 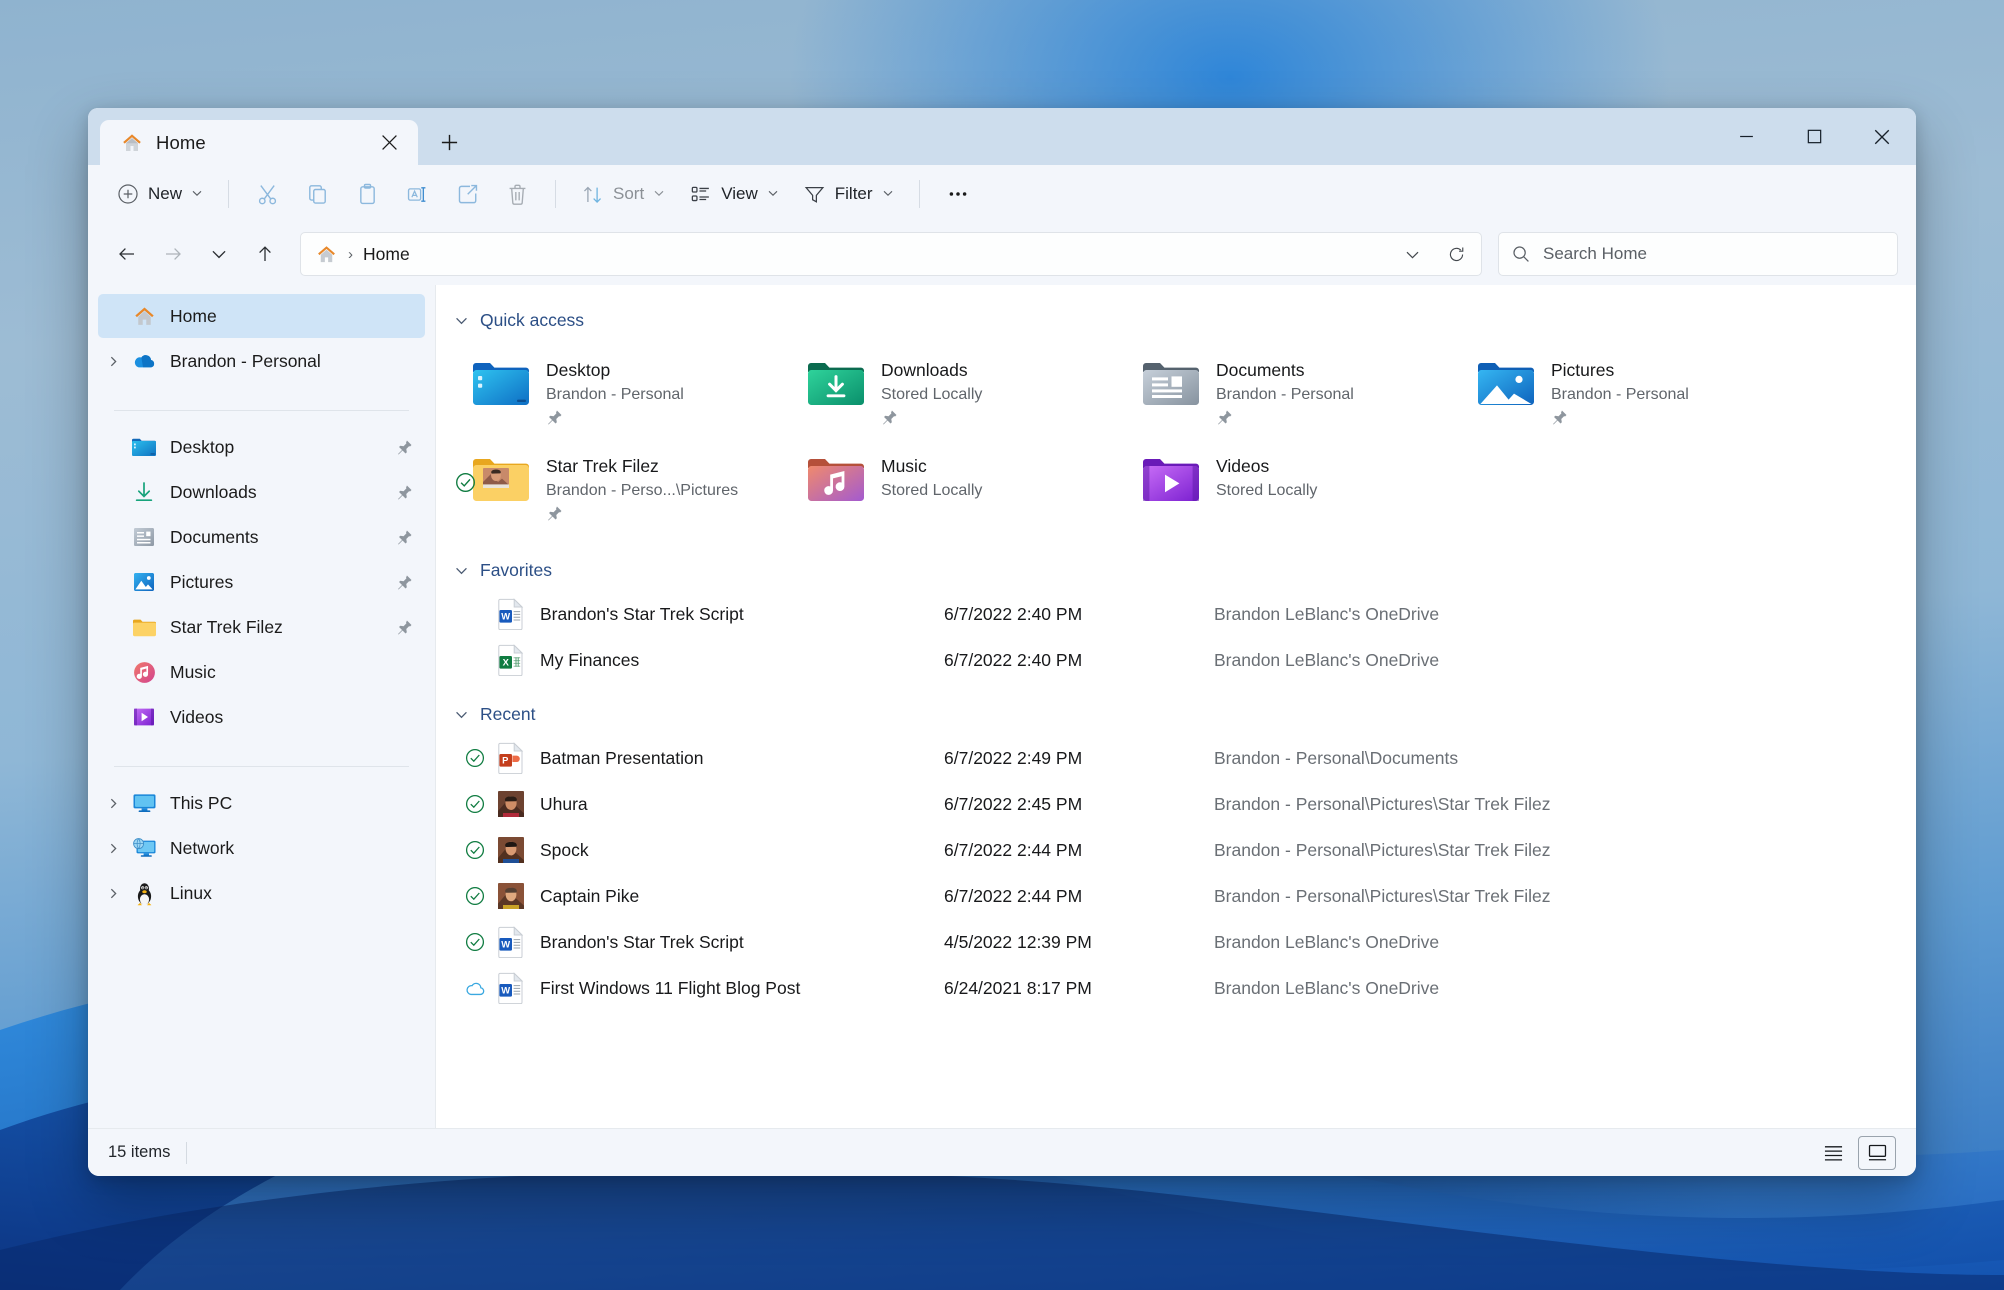 What do you see at coordinates (265, 254) in the screenshot?
I see `up-button` at bounding box center [265, 254].